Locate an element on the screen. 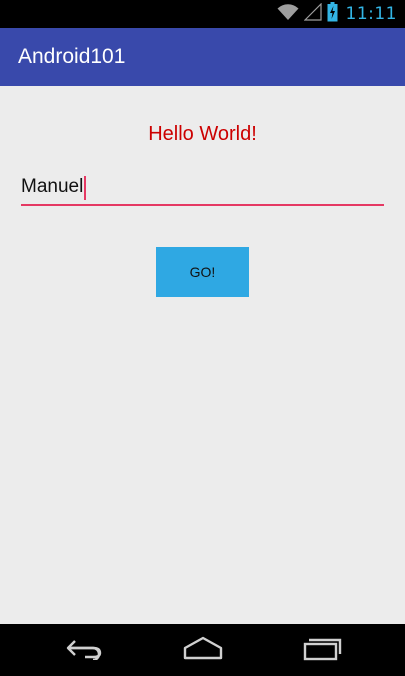  home-button is located at coordinates (203, 650).